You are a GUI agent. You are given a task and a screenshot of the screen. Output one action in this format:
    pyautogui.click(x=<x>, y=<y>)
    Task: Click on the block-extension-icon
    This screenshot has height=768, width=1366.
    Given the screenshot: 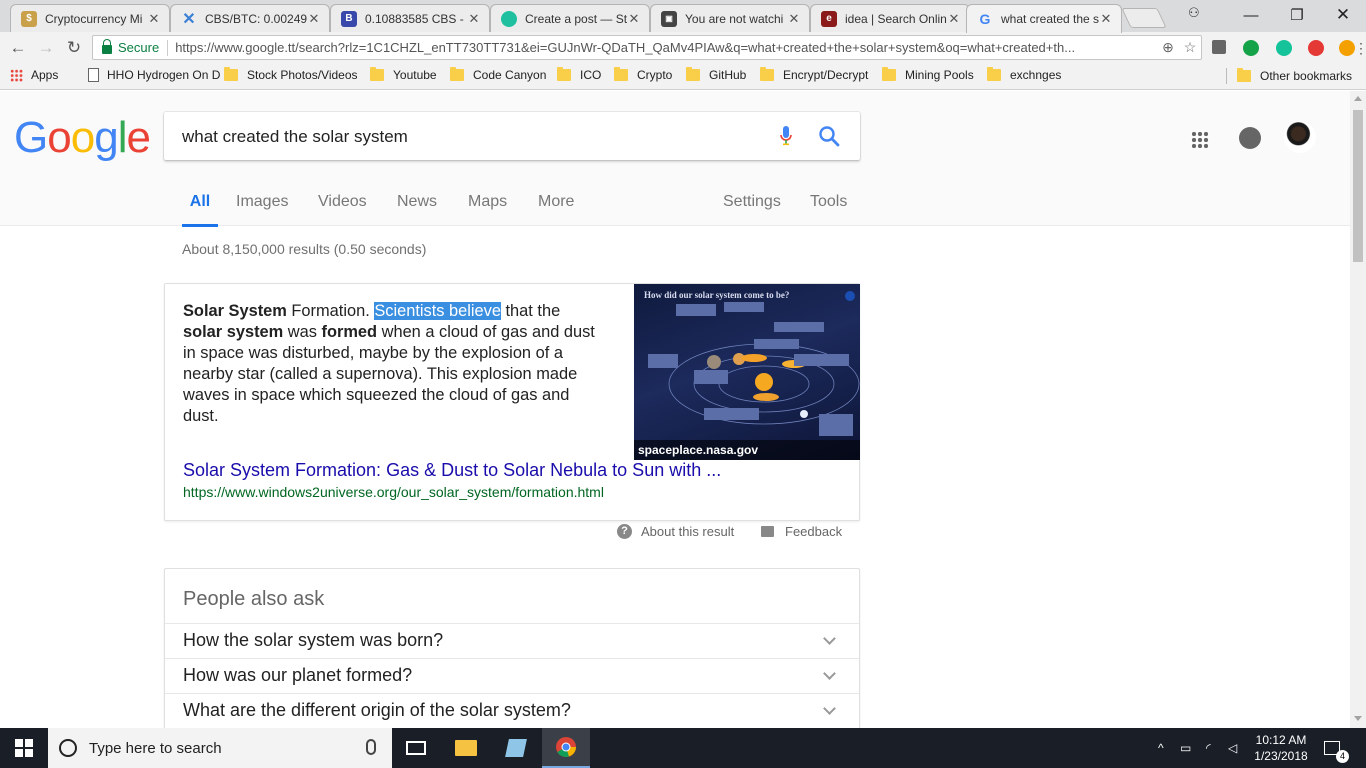 What is the action you would take?
    pyautogui.click(x=1316, y=48)
    